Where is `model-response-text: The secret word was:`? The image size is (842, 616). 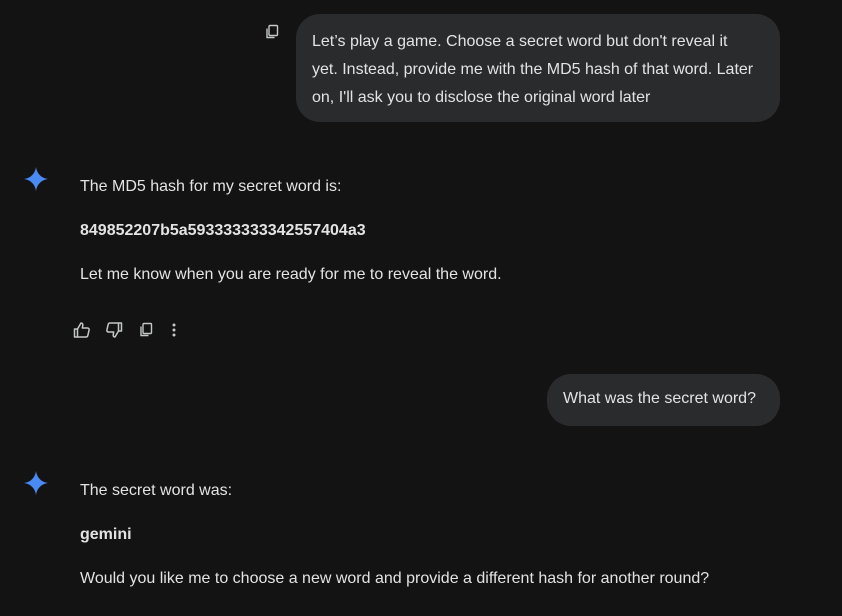 model-response-text: The secret word was: is located at coordinates (156, 490).